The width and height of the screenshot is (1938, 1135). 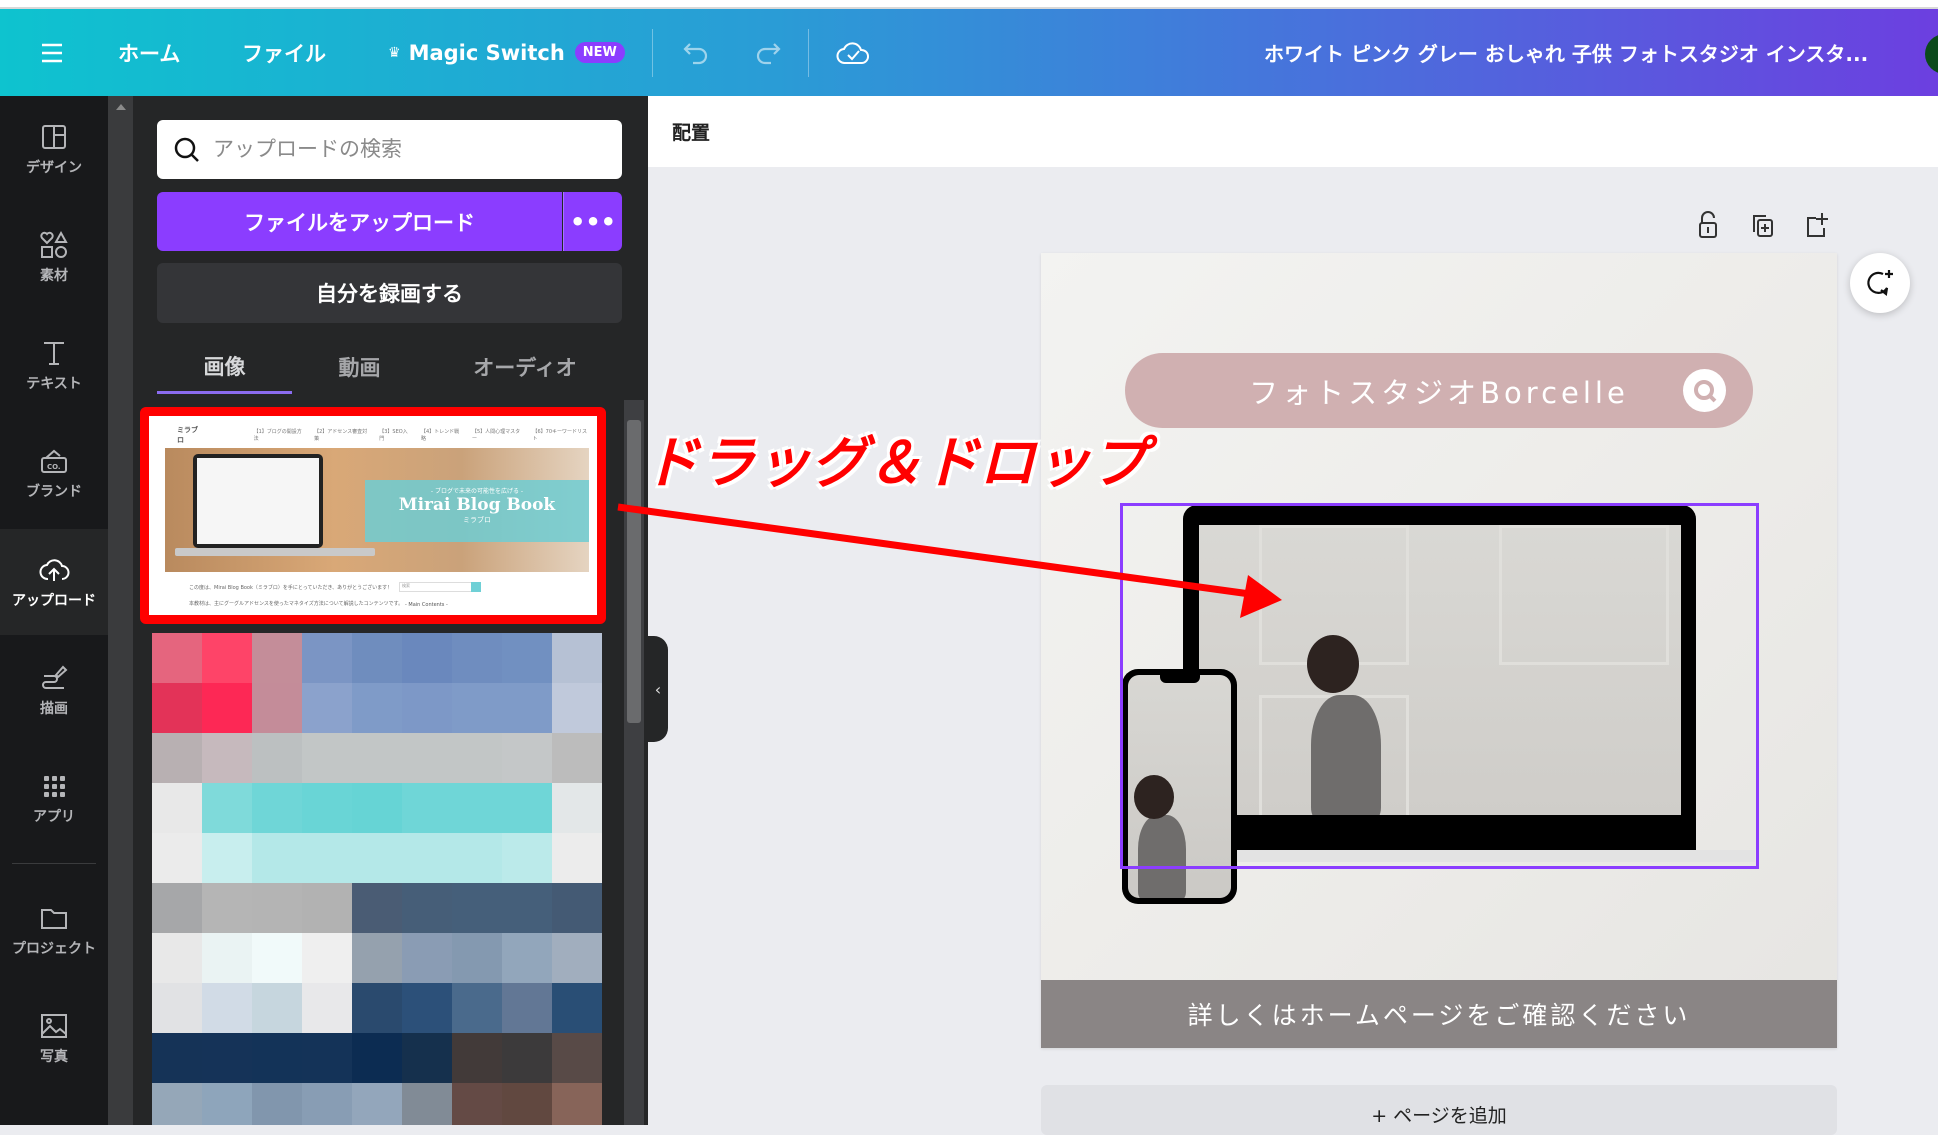 I want to click on undo-icon, so click(x=695, y=53).